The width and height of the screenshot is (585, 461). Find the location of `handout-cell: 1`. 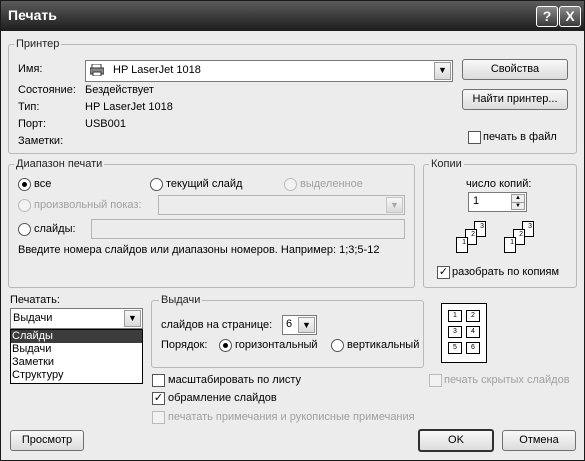

handout-cell: 1 is located at coordinates (455, 316).